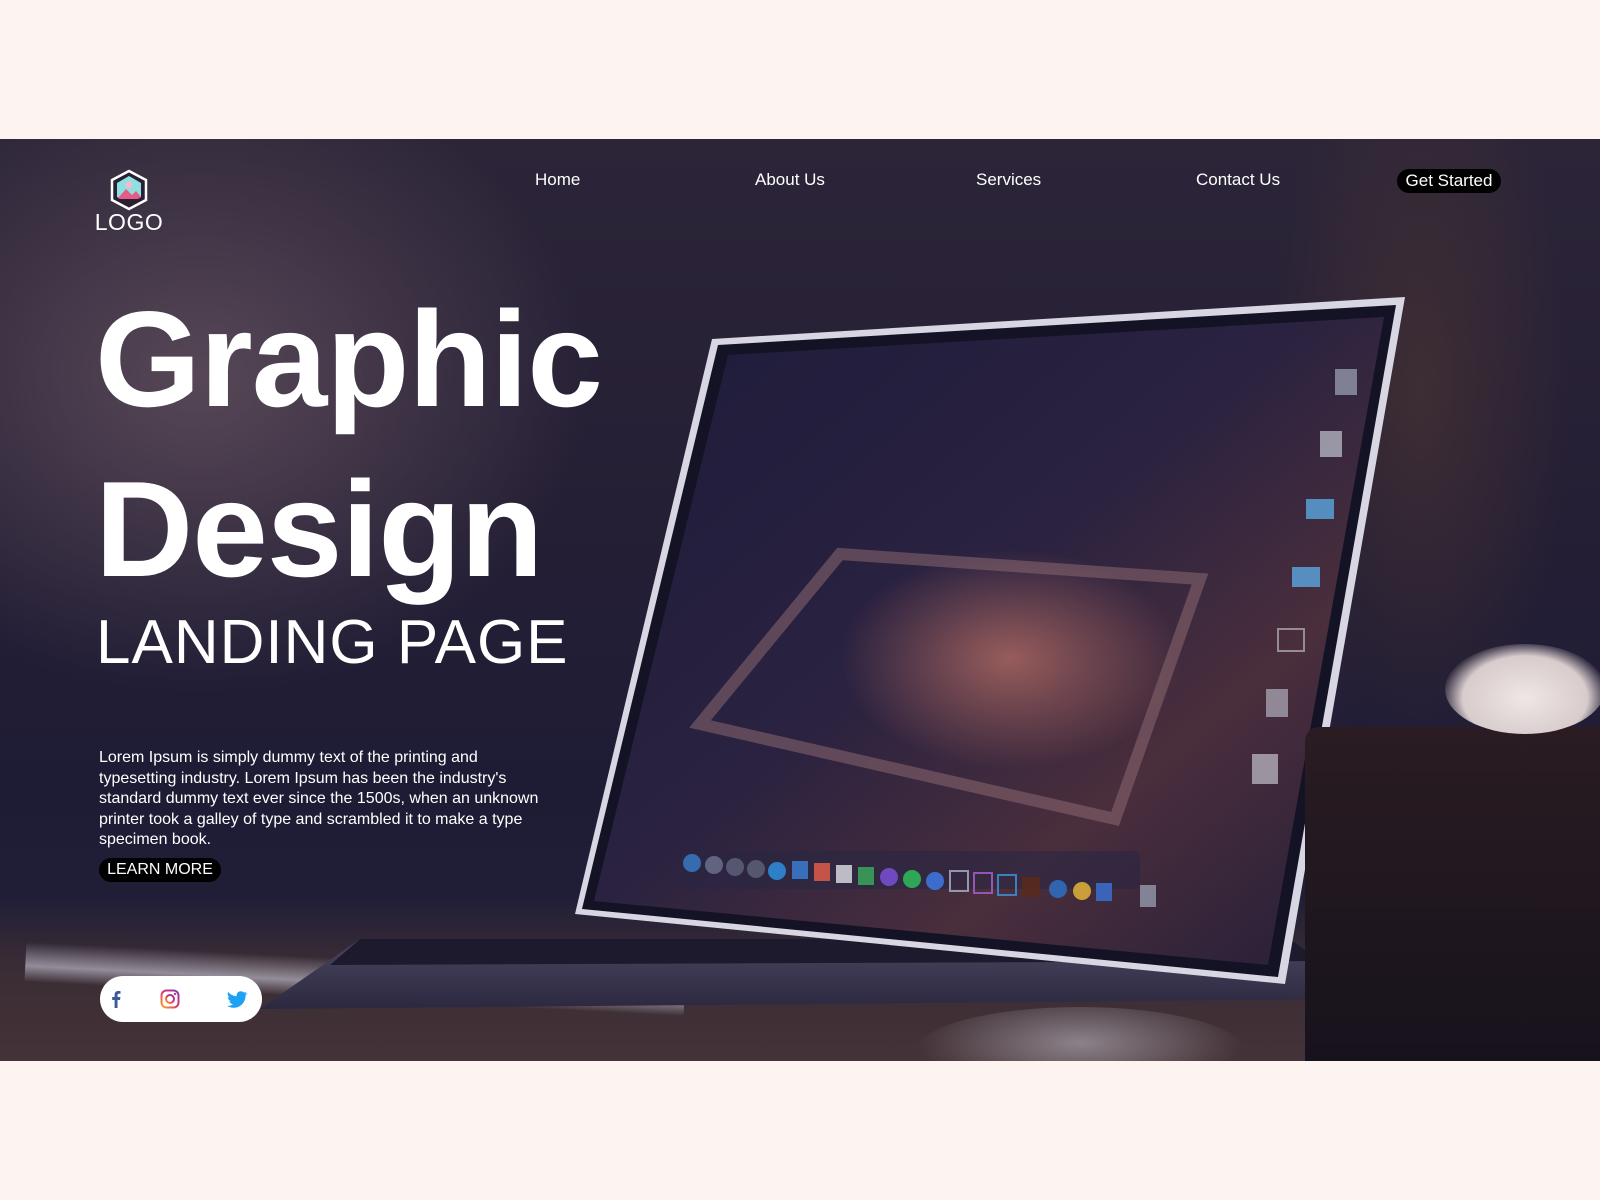 The image size is (1600, 1200). What do you see at coordinates (1522, 689) in the screenshot?
I see `coffee-foam` at bounding box center [1522, 689].